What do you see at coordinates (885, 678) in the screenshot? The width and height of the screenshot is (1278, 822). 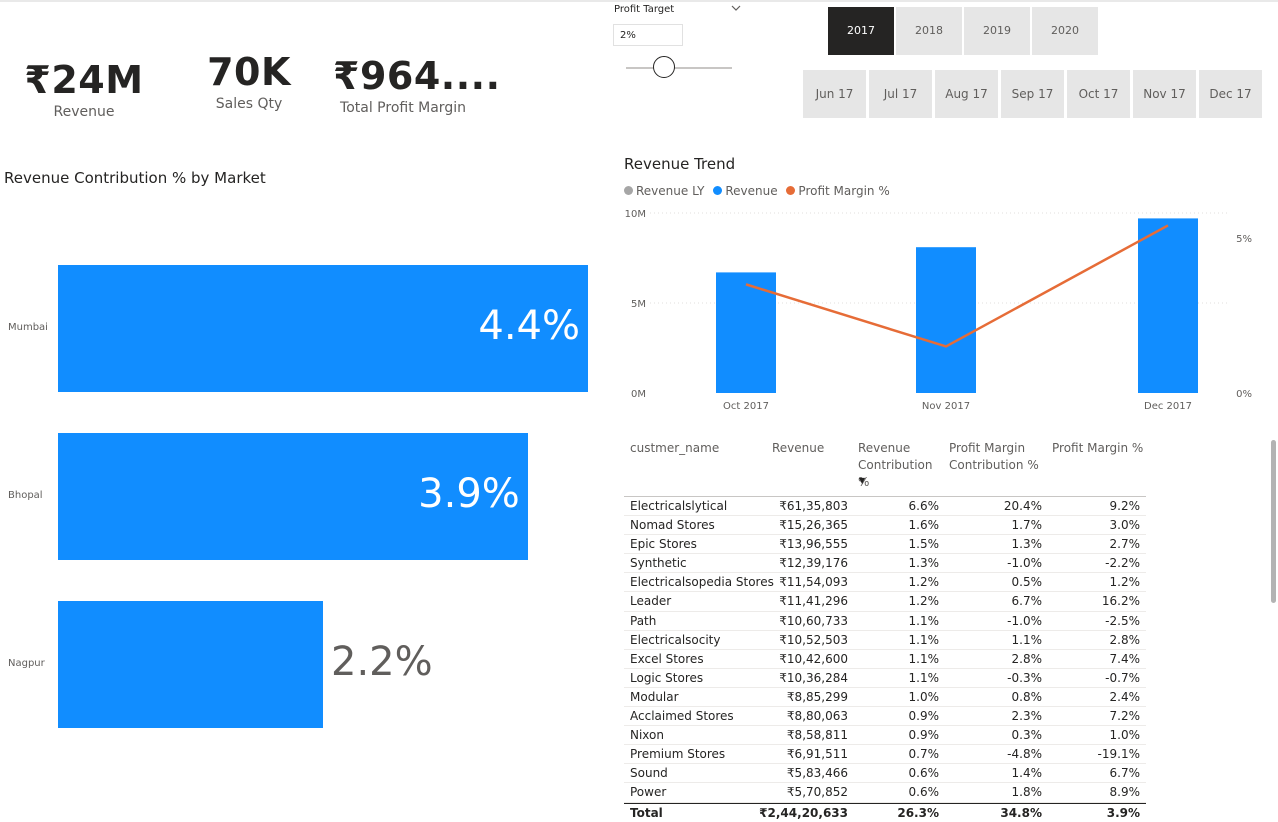 I see `table-row: Logic Stores ₹10,36,284 1.1% -0.3% -0.7%` at bounding box center [885, 678].